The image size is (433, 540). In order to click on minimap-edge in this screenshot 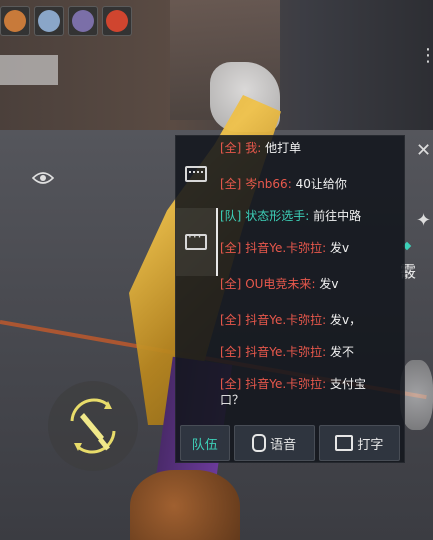, I will do `click(29, 70)`.